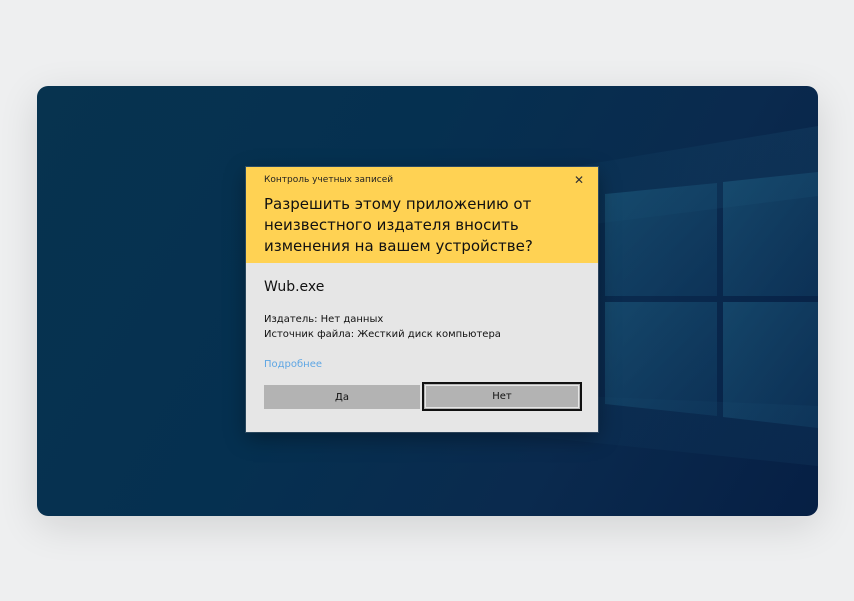  Describe the element at coordinates (294, 287) in the screenshot. I see `app-name: Wub.exe` at that location.